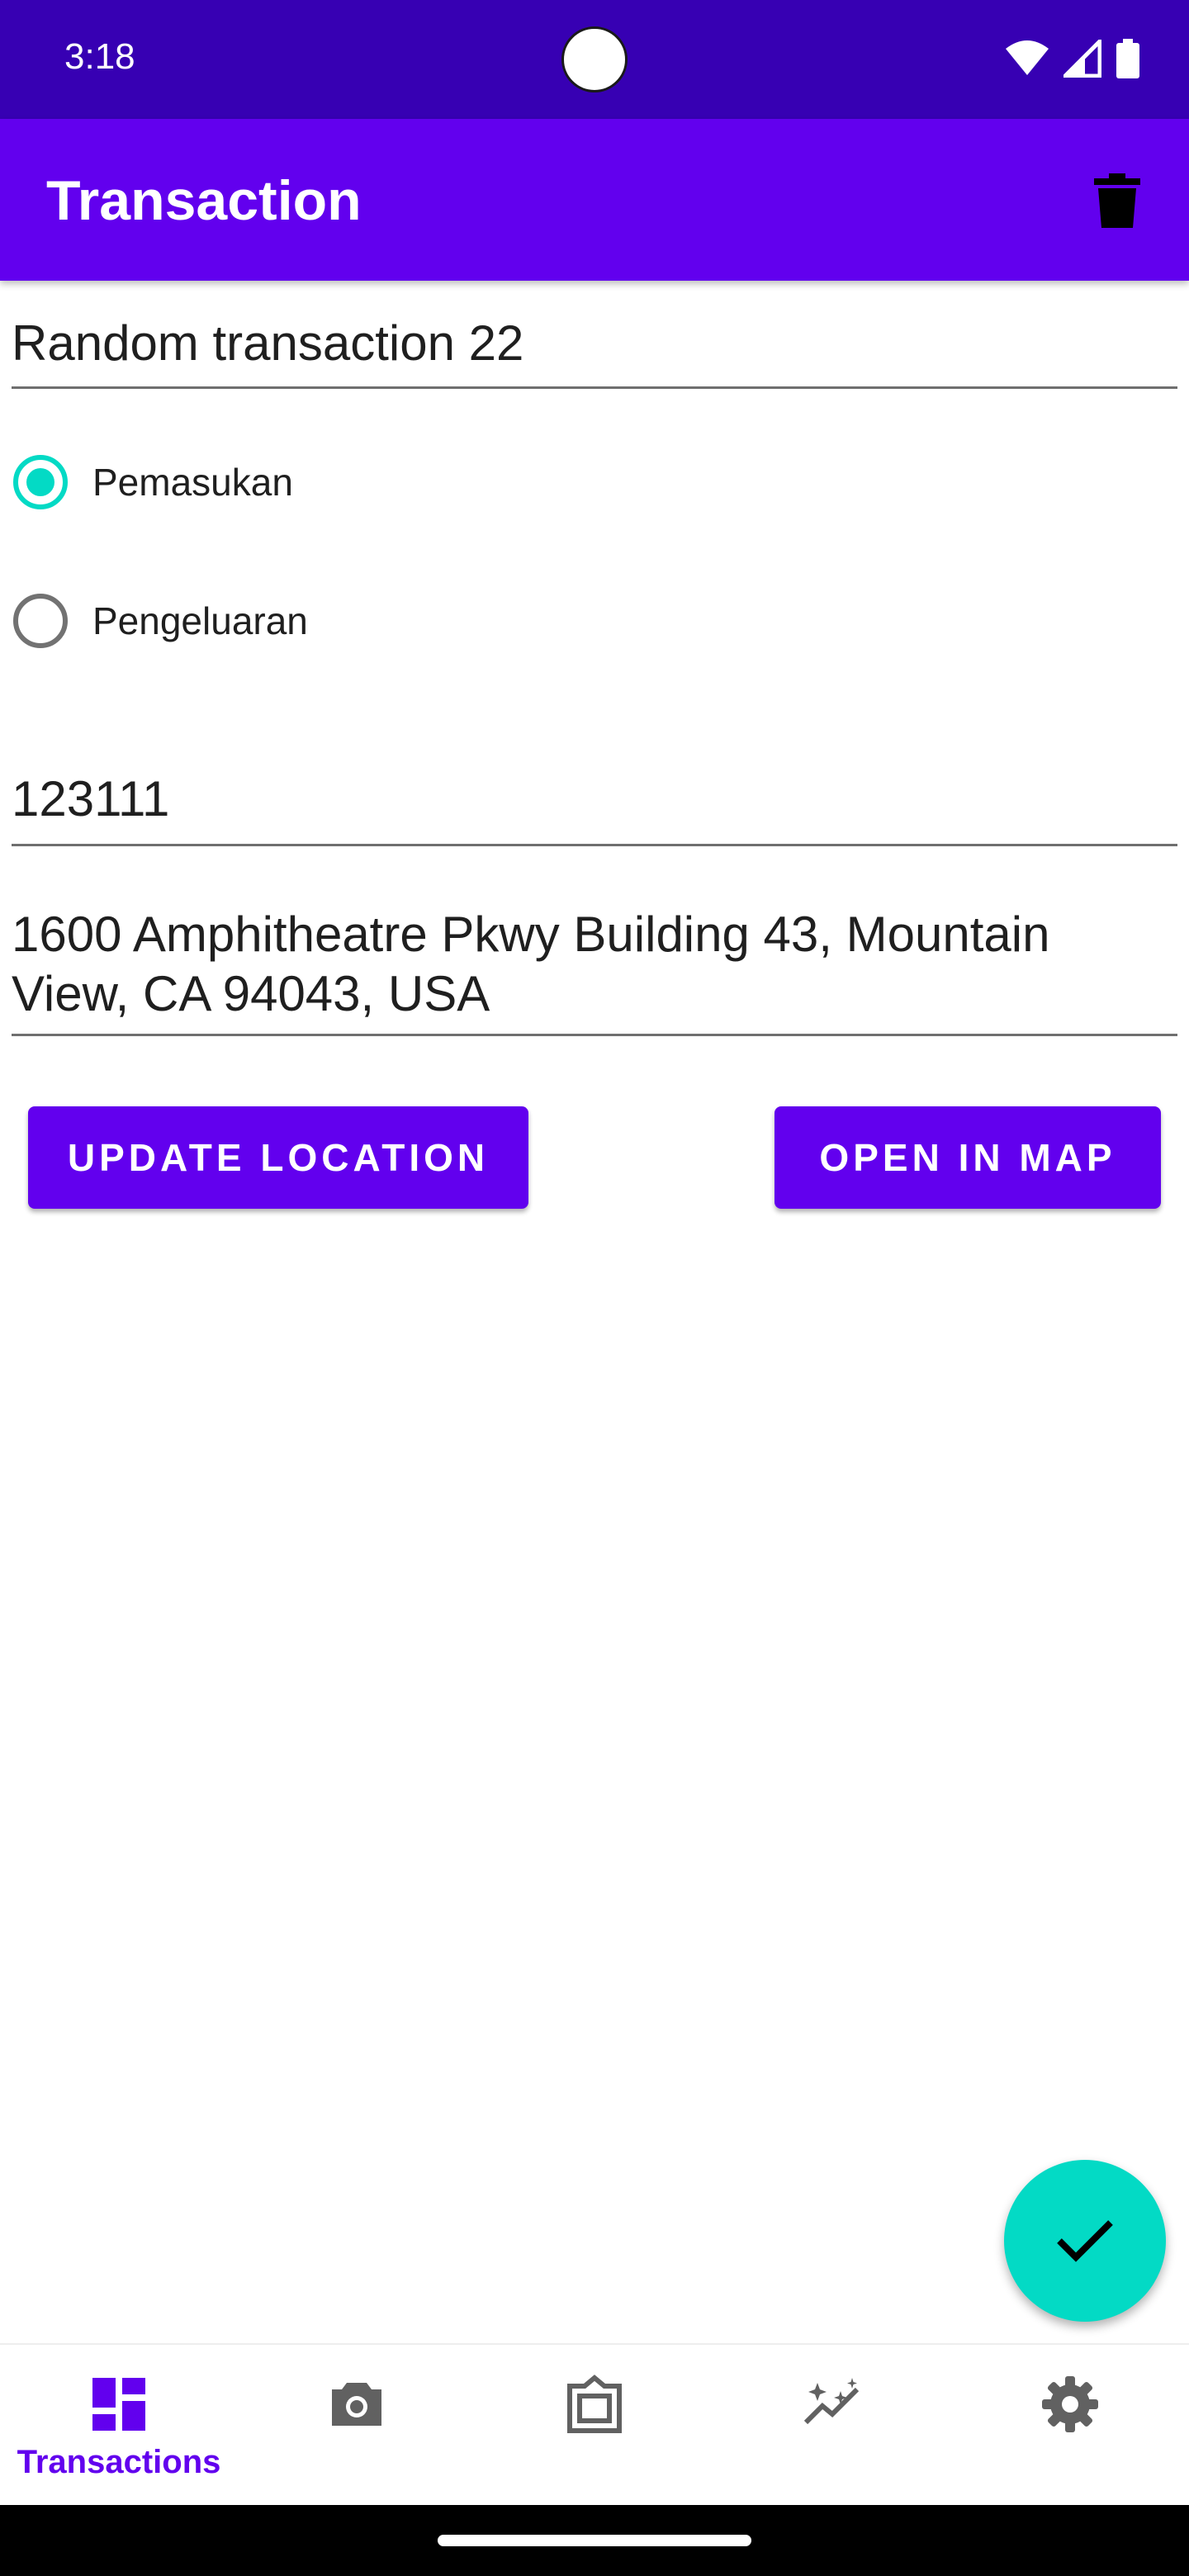 This screenshot has height=2576, width=1189. I want to click on nav-item-settings, so click(1070, 2426).